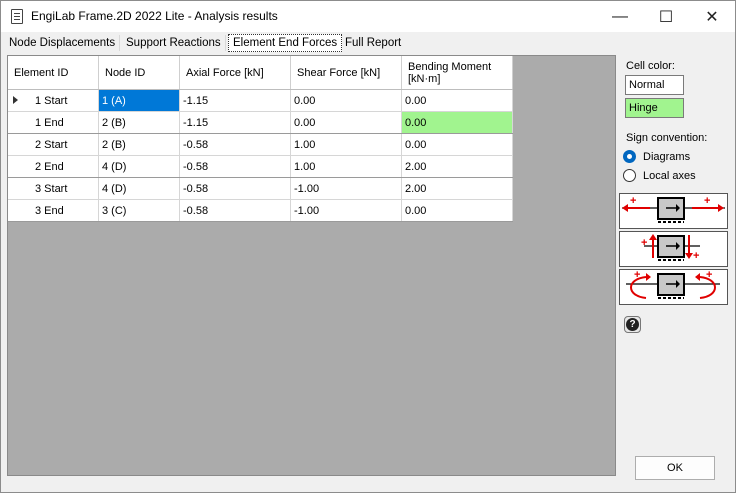 This screenshot has width=736, height=493. Describe the element at coordinates (670, 248) in the screenshot. I see `shear-force-sign-icon: + +` at that location.